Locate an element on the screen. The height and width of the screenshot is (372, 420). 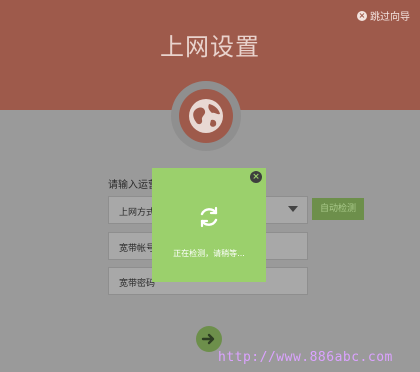
auto-detect-button: 自动检测 is located at coordinates (338, 209).